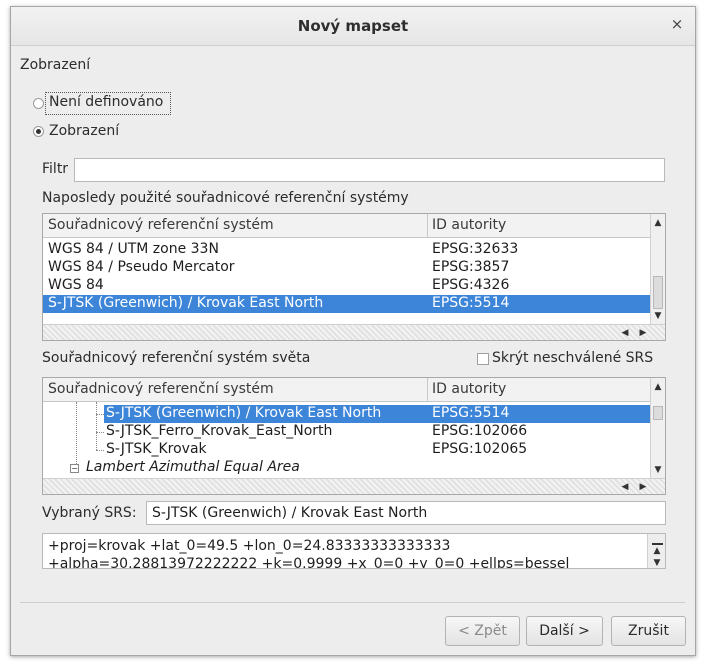  Describe the element at coordinates (346, 250) in the screenshot. I see `table-row: WGS 84 / UTM zone 33N EPSG:32633` at that location.